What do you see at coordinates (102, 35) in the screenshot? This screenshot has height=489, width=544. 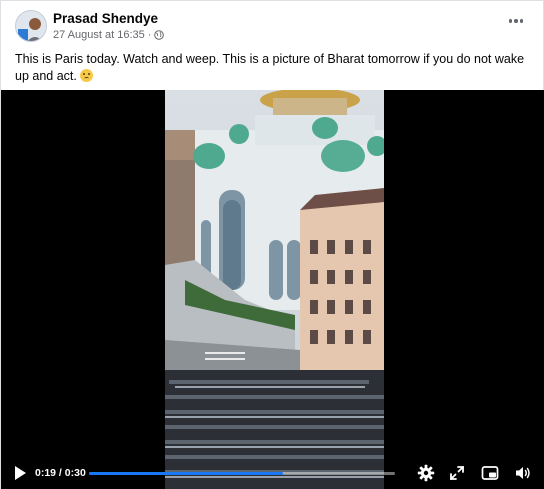 I see `post-date: 27 August at 16:35 ·` at bounding box center [102, 35].